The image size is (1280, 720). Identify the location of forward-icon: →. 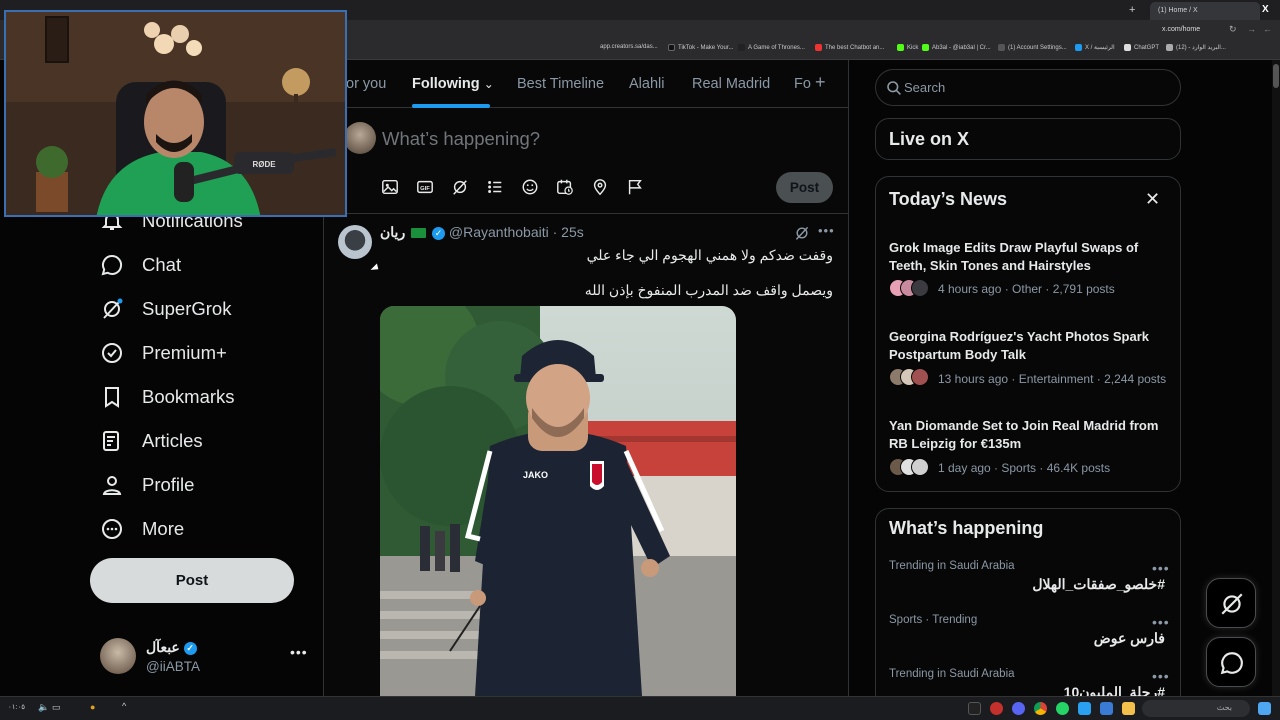
(1251, 29).